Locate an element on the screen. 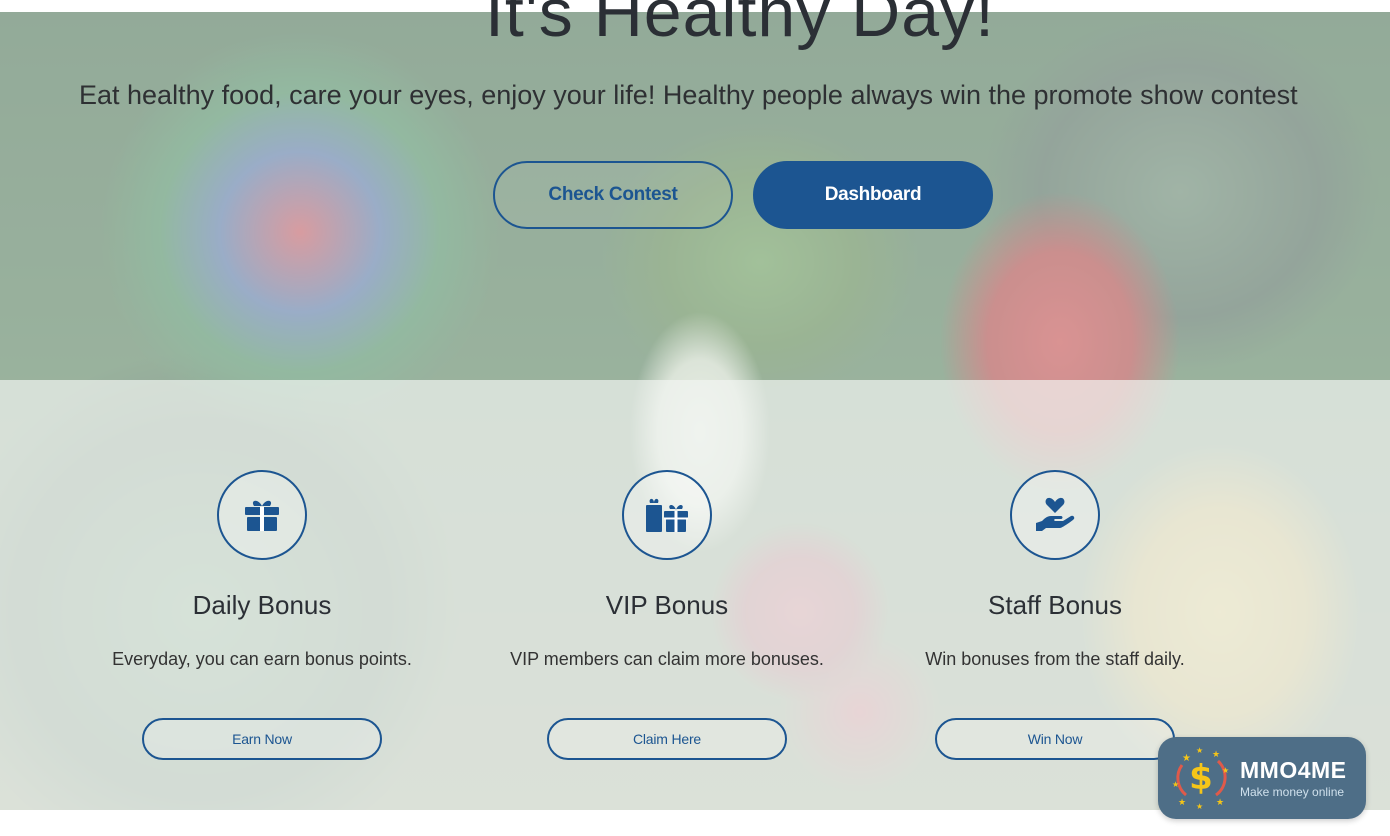 This screenshot has height=836, width=1390. claim-here-button: Claim Here is located at coordinates (667, 739).